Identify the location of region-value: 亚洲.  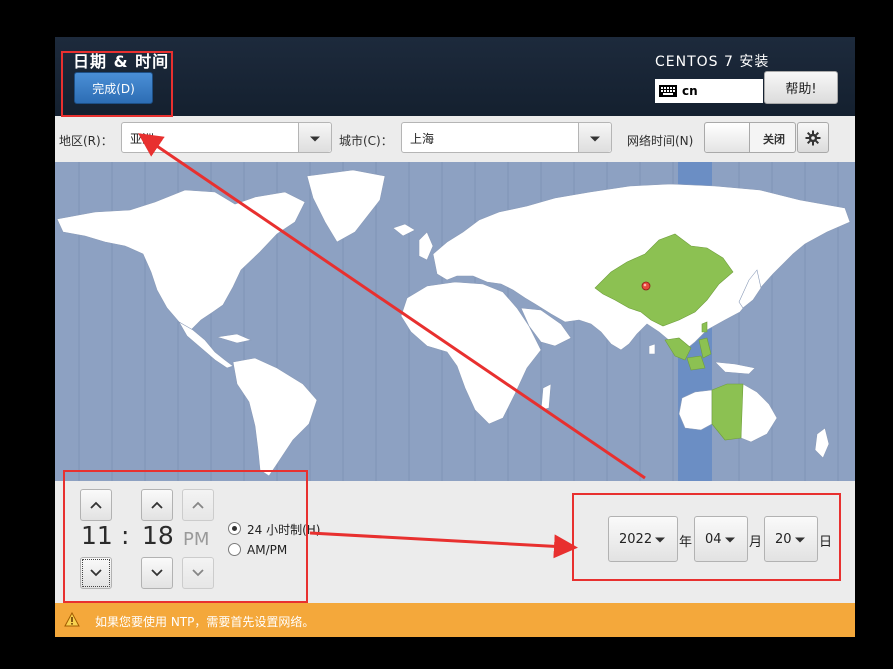
(142, 139).